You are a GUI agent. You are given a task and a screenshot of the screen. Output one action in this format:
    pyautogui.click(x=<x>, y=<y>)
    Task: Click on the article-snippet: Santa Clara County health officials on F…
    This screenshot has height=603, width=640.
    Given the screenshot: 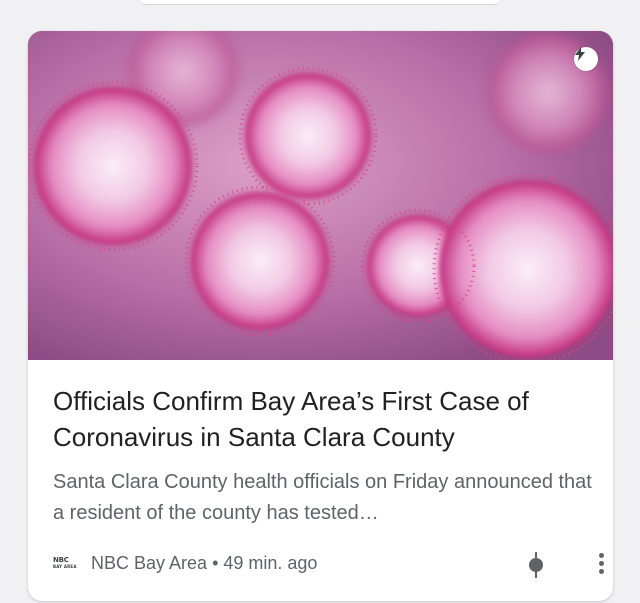 What is the action you would take?
    pyautogui.click(x=322, y=497)
    